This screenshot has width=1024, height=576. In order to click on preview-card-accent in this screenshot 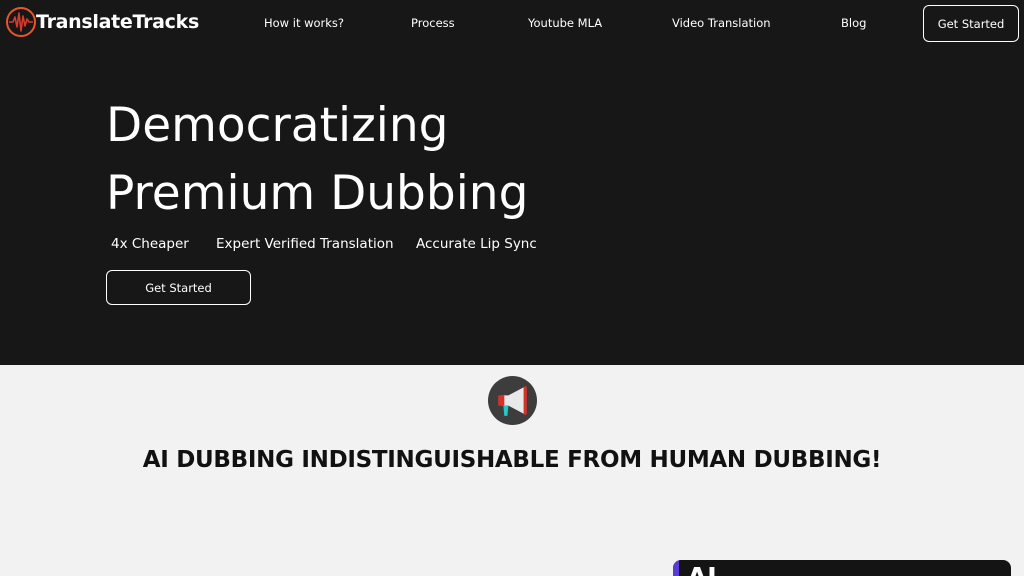, I will do `click(676, 568)`.